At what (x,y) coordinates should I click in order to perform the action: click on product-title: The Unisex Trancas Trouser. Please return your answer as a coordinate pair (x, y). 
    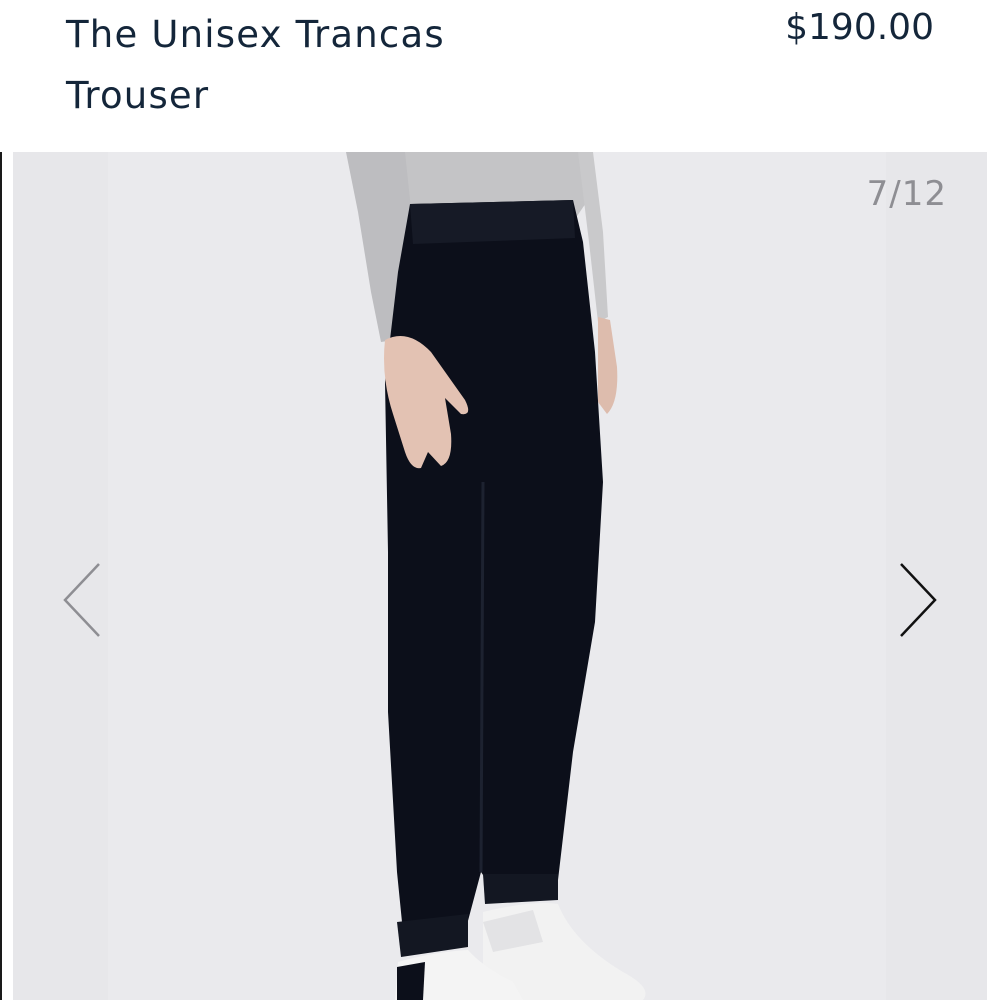
    Looking at the image, I should click on (255, 65).